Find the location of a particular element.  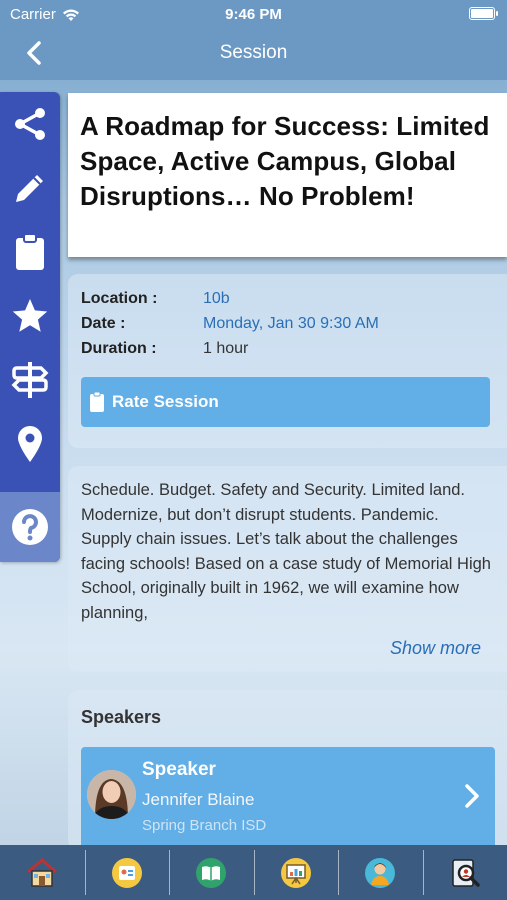

share-icon is located at coordinates (30, 124).